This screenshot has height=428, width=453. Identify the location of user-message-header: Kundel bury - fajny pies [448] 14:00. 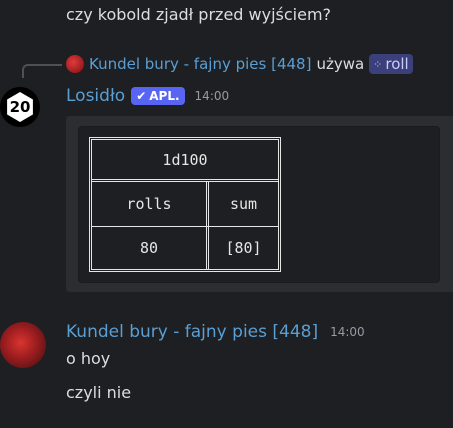
(215, 332).